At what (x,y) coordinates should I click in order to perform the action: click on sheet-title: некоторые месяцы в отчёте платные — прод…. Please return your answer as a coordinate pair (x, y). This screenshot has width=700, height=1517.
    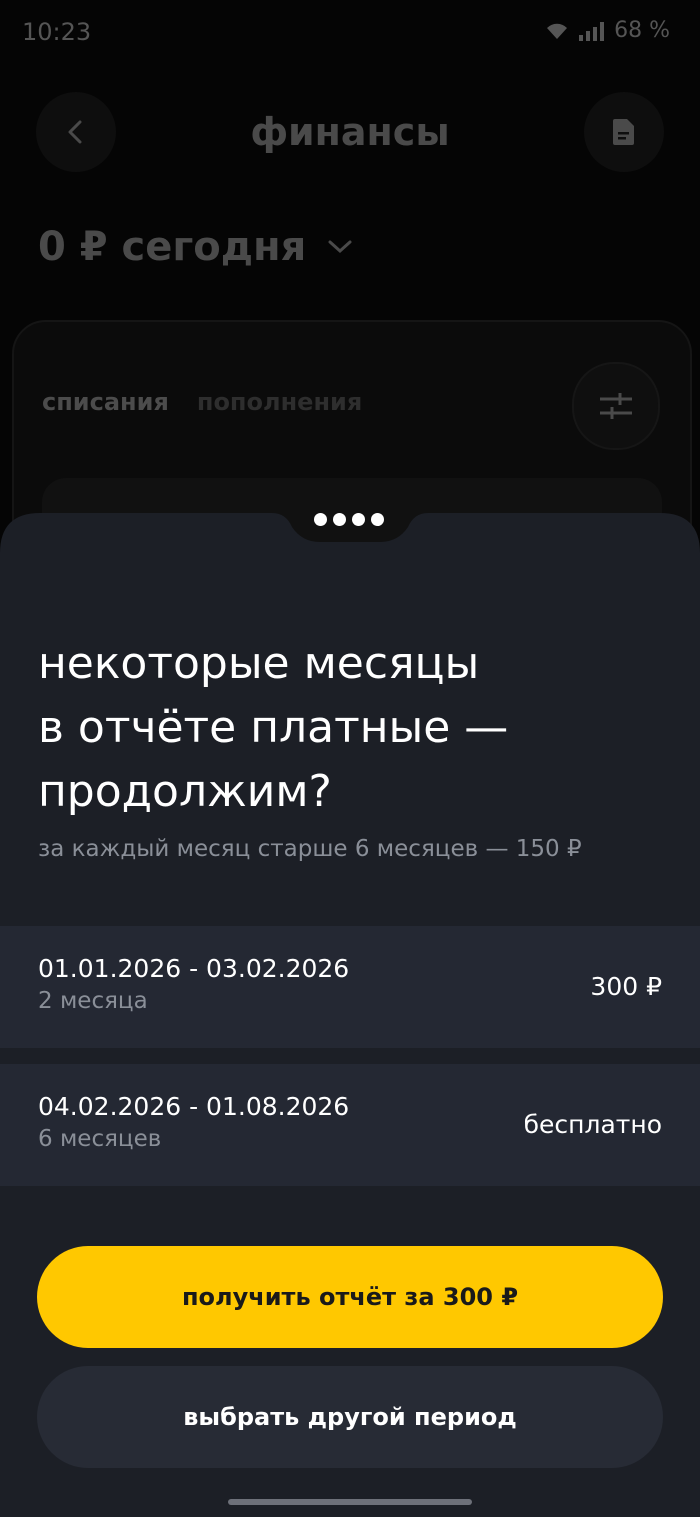
    Looking at the image, I should click on (348, 728).